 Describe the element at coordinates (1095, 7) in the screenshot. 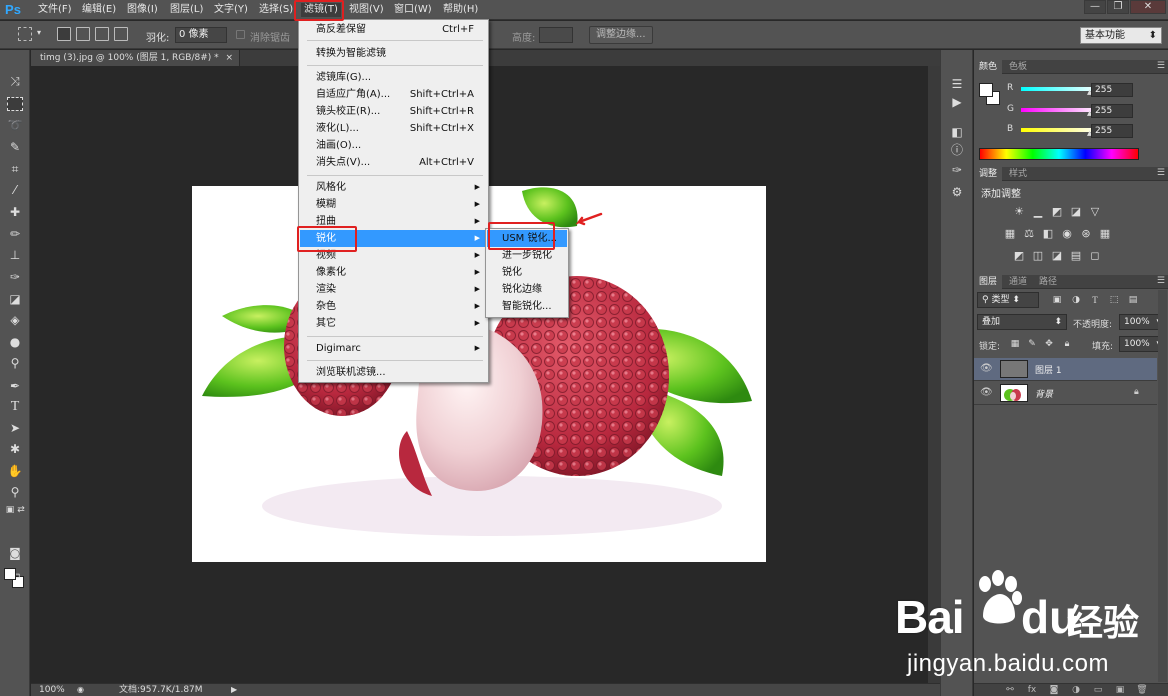

I see `minimize-button: —` at that location.